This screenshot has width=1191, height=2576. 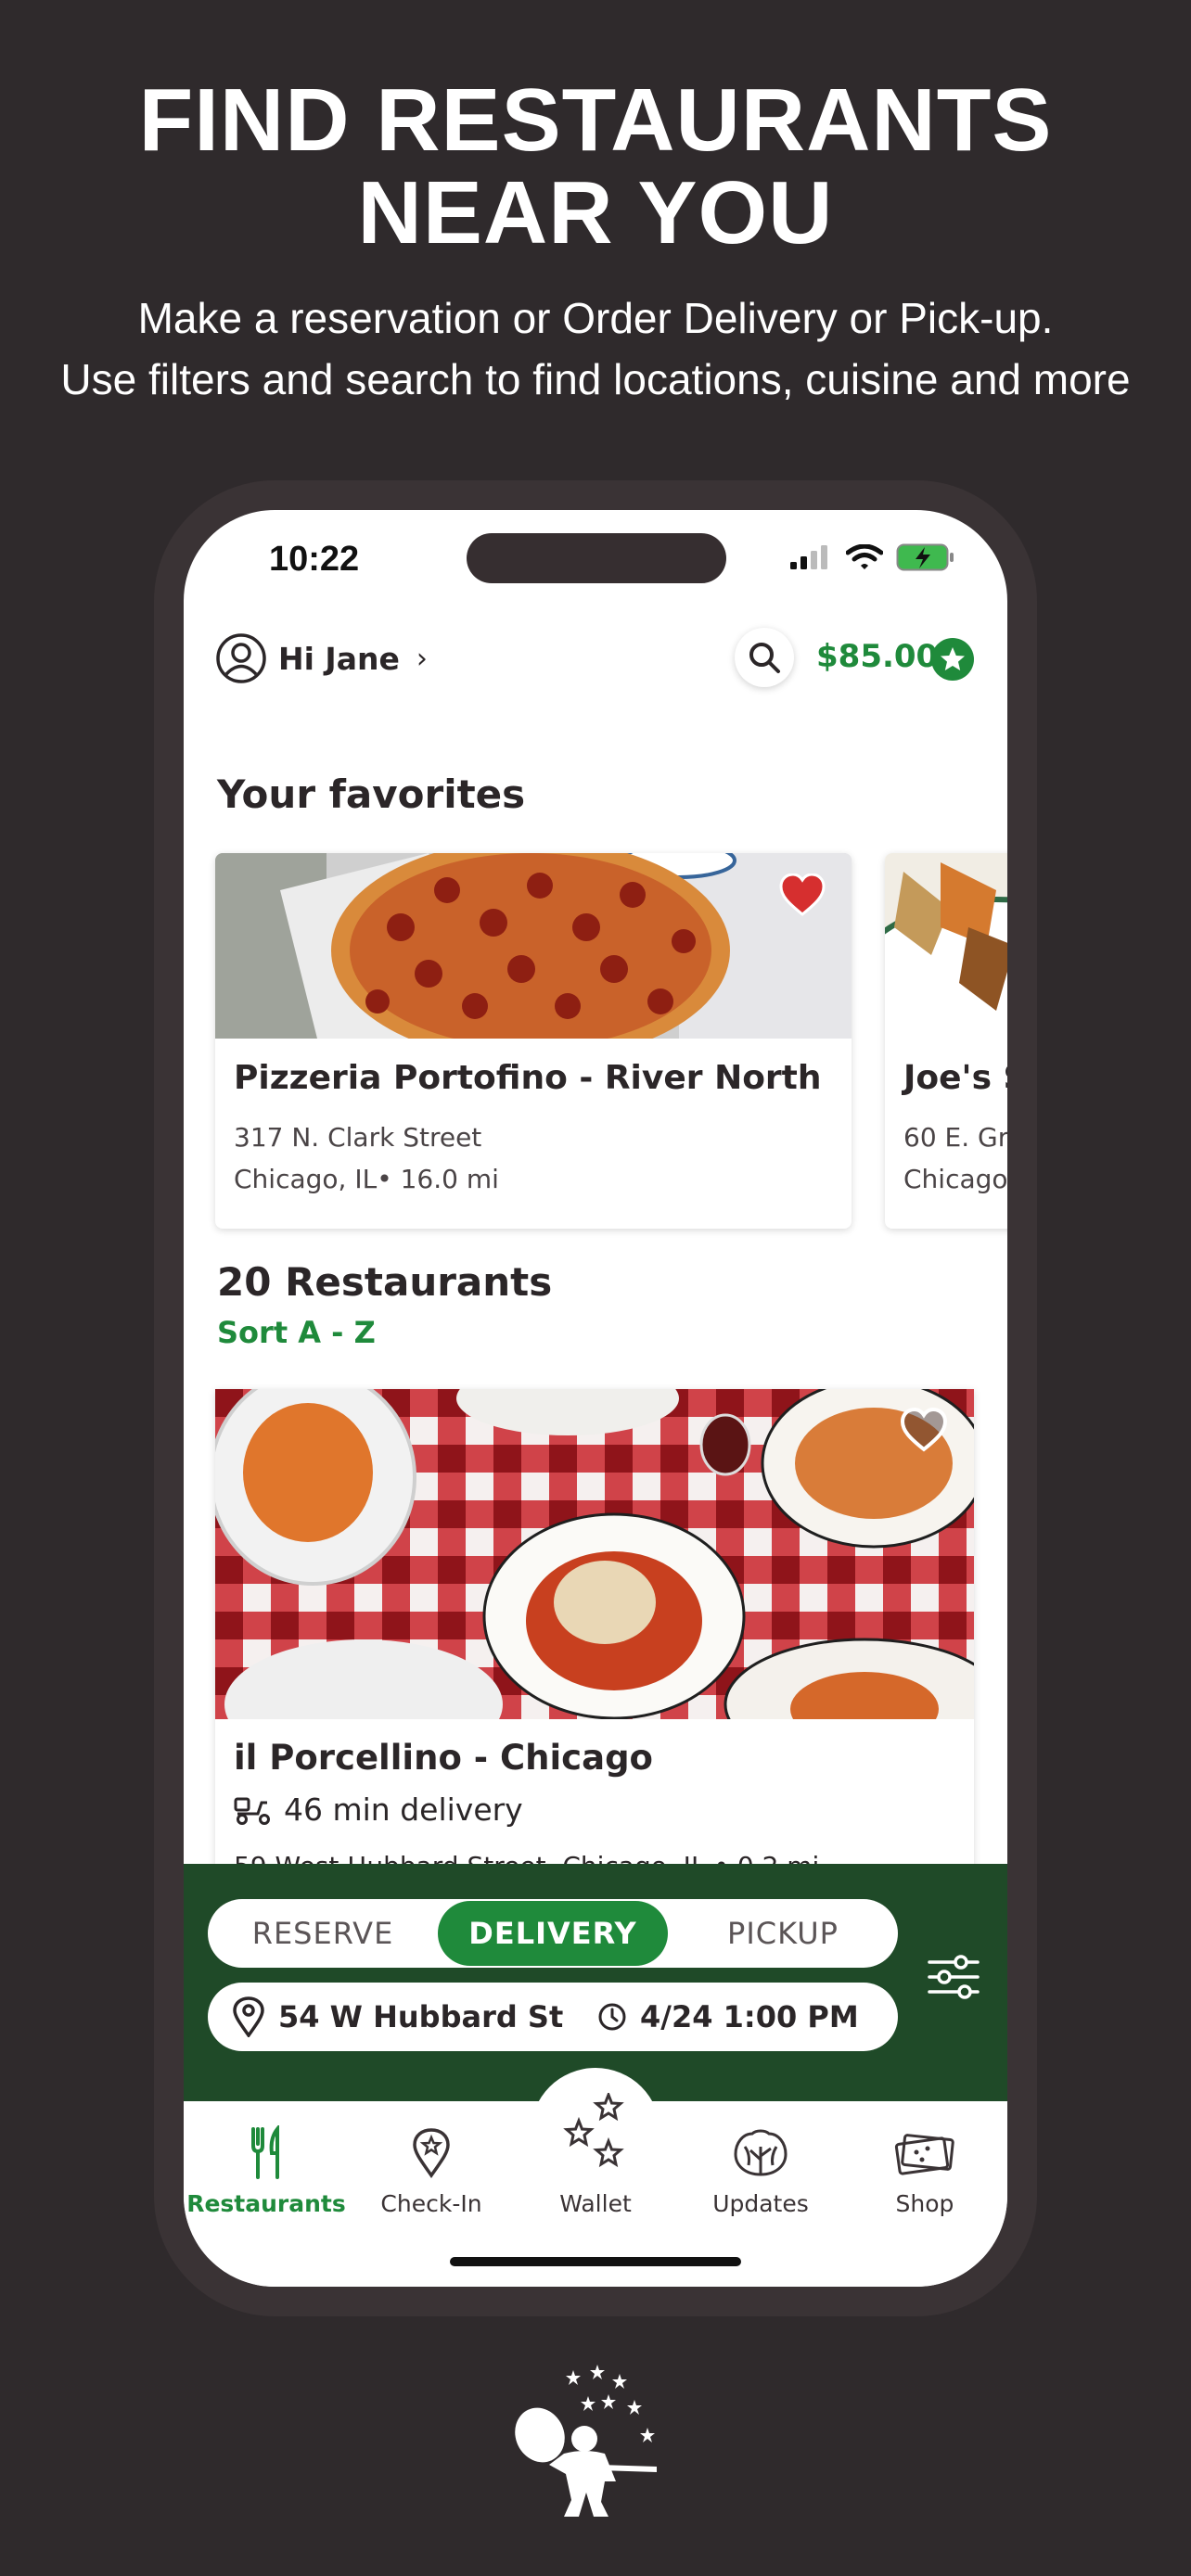 I want to click on tab-shop: Shop, so click(x=924, y=2170).